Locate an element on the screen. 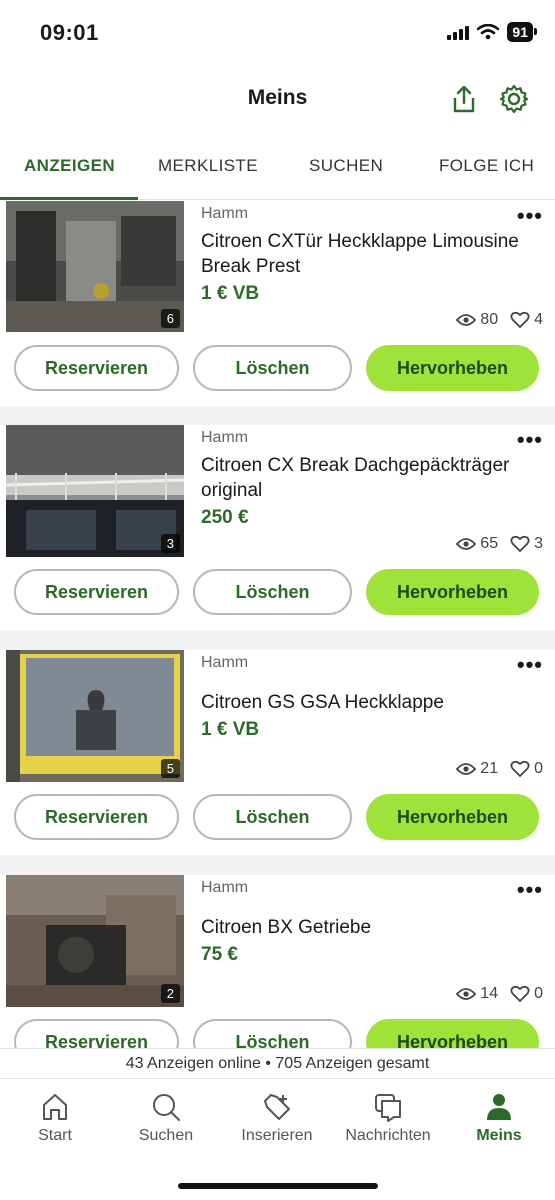 This screenshot has width=555, height=1200. listing-title: Citroen GS GSA Heckklappe is located at coordinates (371, 702).